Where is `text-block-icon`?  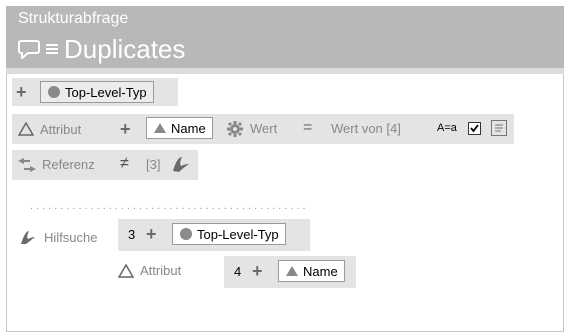
text-block-icon is located at coordinates (499, 128).